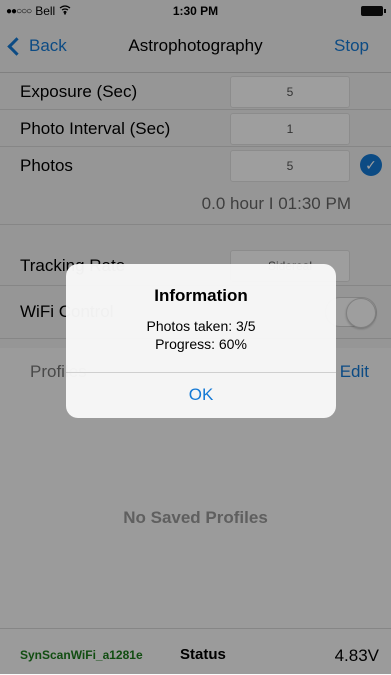 The height and width of the screenshot is (675, 391). Describe the element at coordinates (201, 326) in the screenshot. I see `alert-photos-taken: Photos taken: 3/5` at that location.